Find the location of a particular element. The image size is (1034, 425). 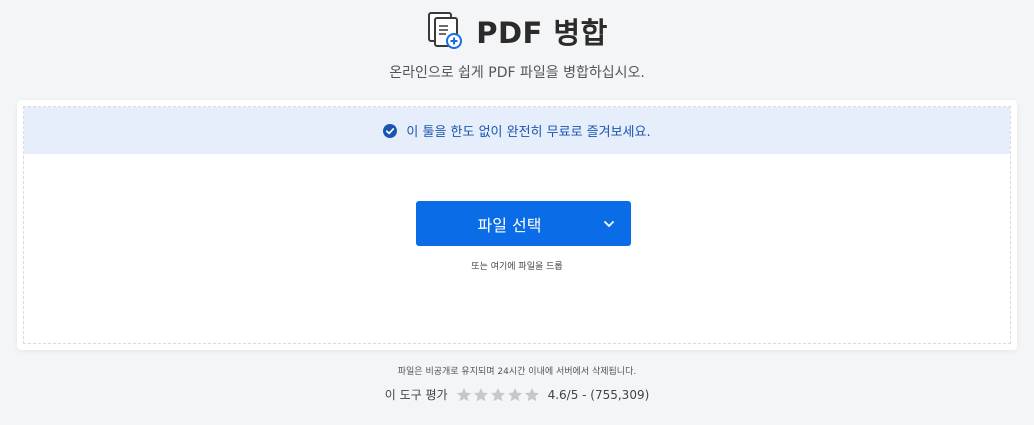

page-header: PDF 병합 is located at coordinates (517, 31).